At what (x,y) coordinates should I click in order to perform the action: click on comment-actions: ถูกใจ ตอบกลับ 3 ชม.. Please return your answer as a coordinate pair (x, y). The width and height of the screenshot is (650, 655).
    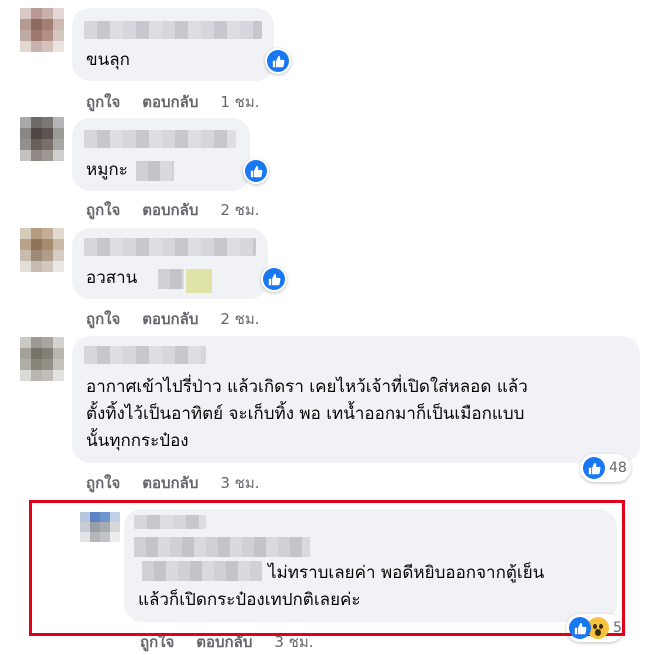
    Looking at the image, I should click on (173, 483).